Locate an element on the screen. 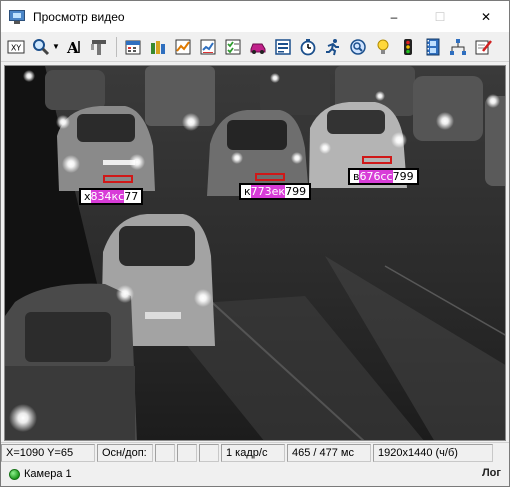  toolbar: XY ▼ A is located at coordinates (255, 47).